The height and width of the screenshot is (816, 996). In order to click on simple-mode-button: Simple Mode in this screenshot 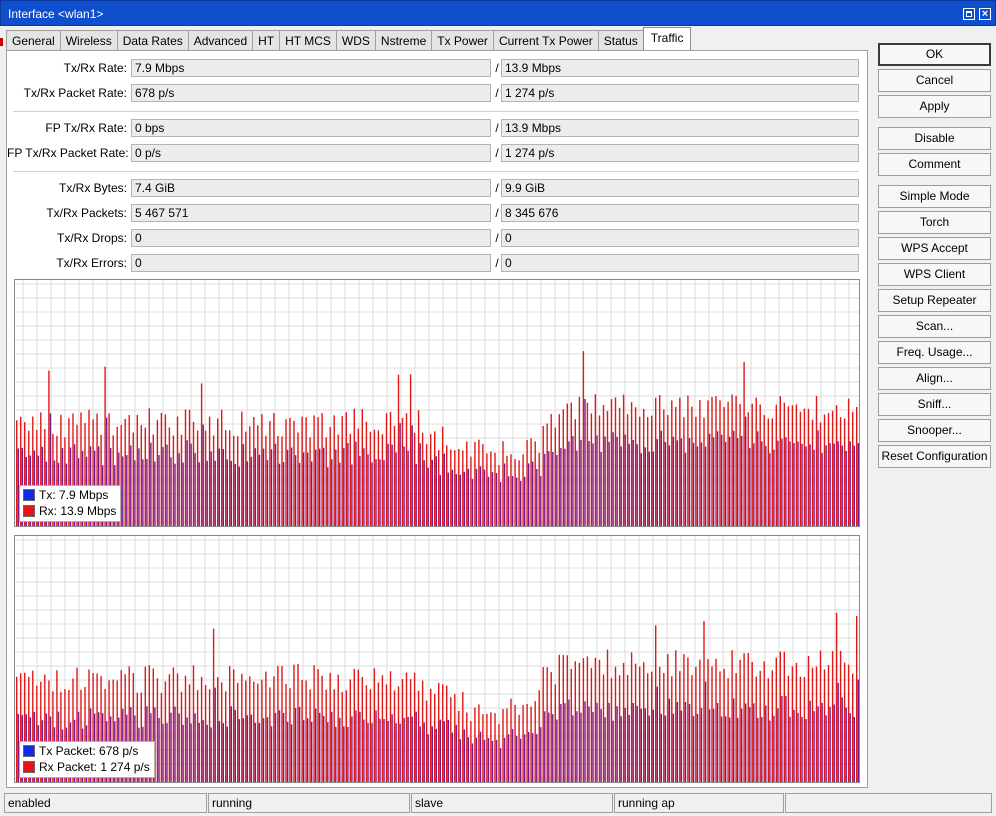, I will do `click(934, 196)`.